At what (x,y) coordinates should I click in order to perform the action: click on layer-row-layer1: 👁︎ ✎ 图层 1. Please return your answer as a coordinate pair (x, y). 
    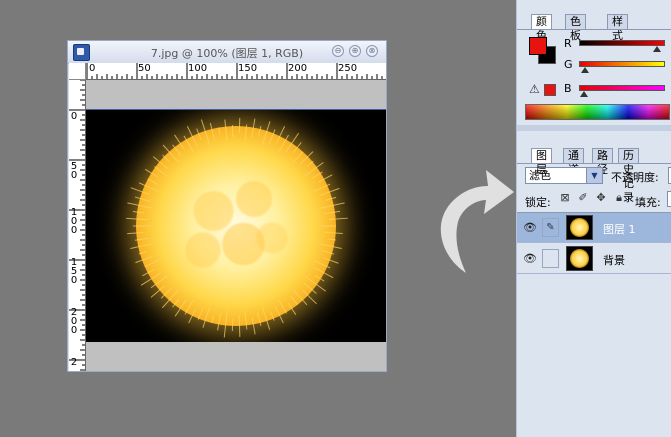
    Looking at the image, I should click on (594, 228).